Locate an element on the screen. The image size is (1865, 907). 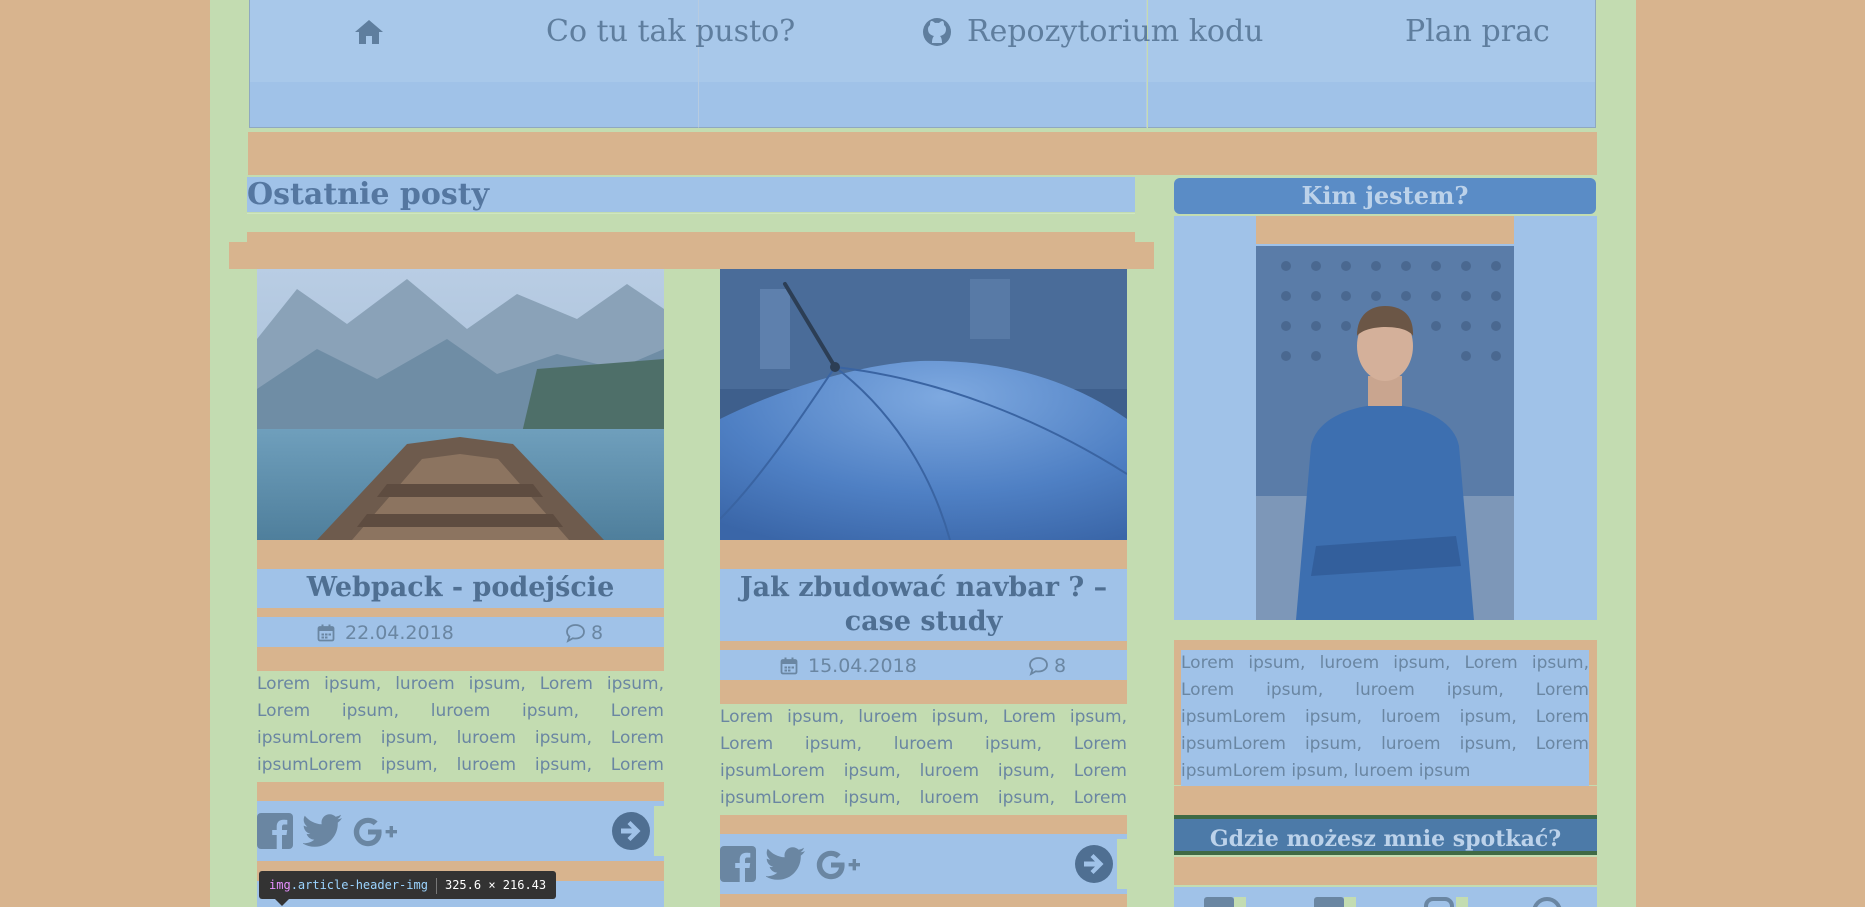
devtools-inspect-tooltip: img.article-header-img 325.6 × 216.43 is located at coordinates (408, 885).